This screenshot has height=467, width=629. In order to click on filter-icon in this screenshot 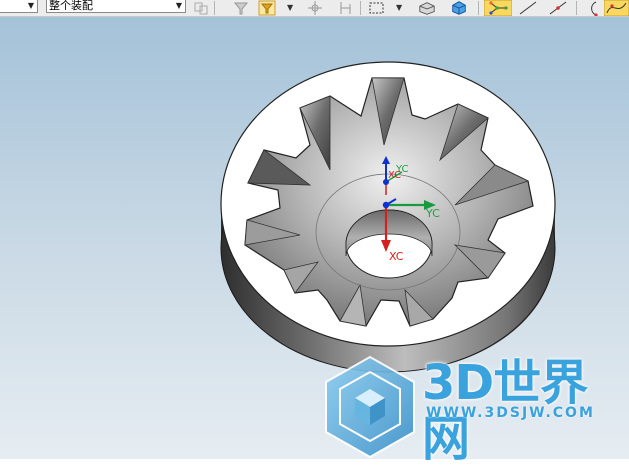, I will do `click(241, 8)`.